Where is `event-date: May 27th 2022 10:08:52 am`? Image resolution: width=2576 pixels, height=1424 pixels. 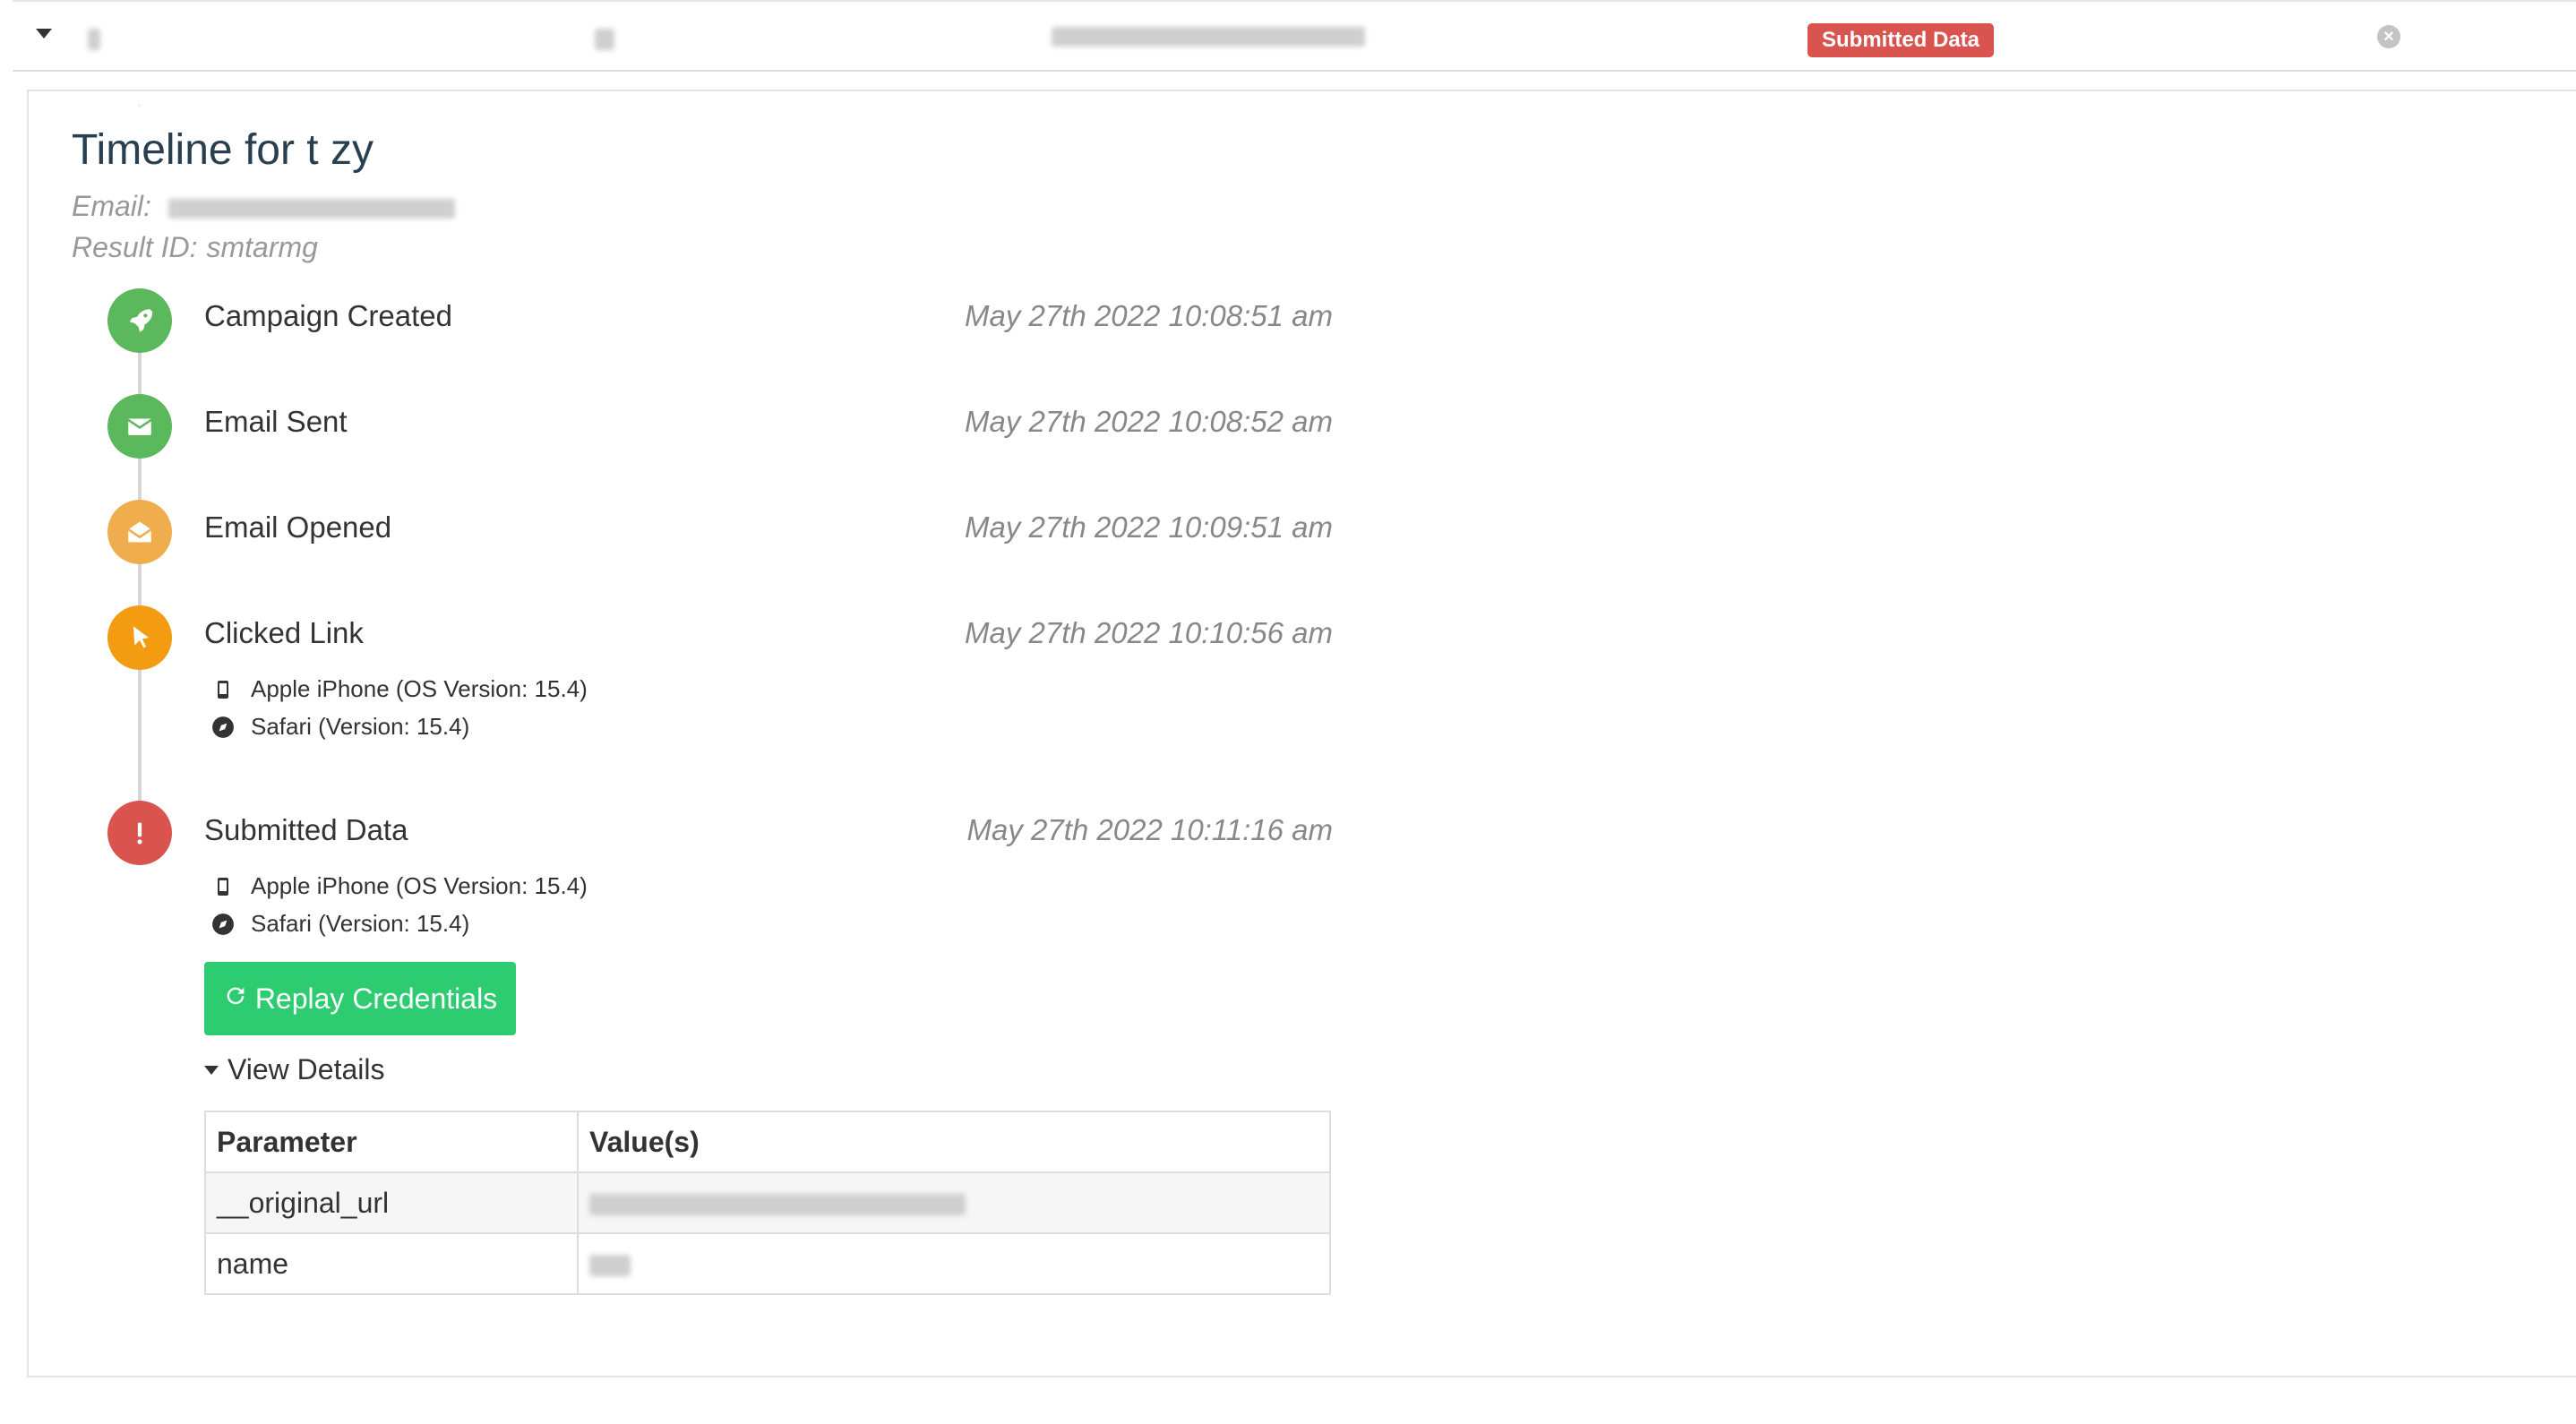 event-date: May 27th 2022 10:08:52 am is located at coordinates (1149, 422).